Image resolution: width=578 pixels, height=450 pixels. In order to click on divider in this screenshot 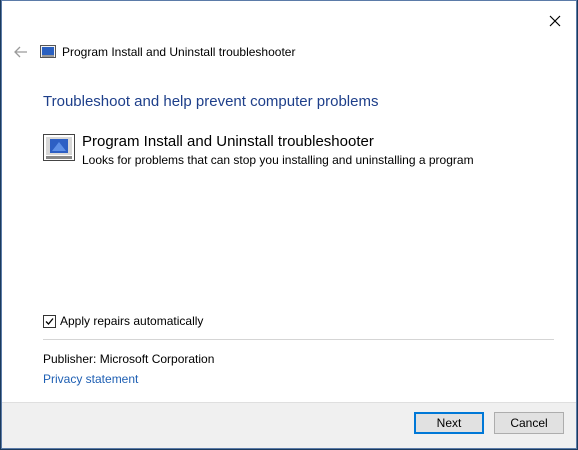, I will do `click(298, 339)`.